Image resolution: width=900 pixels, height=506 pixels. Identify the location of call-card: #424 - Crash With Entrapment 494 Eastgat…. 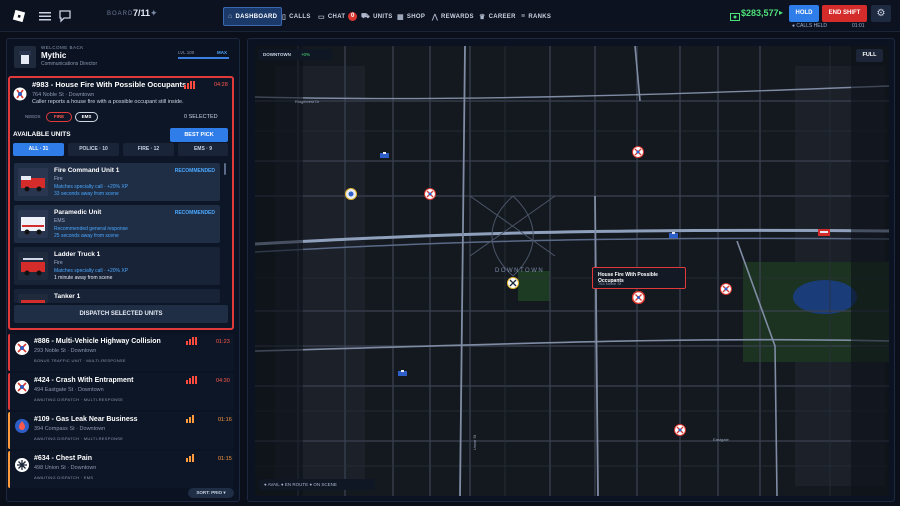
(121, 391).